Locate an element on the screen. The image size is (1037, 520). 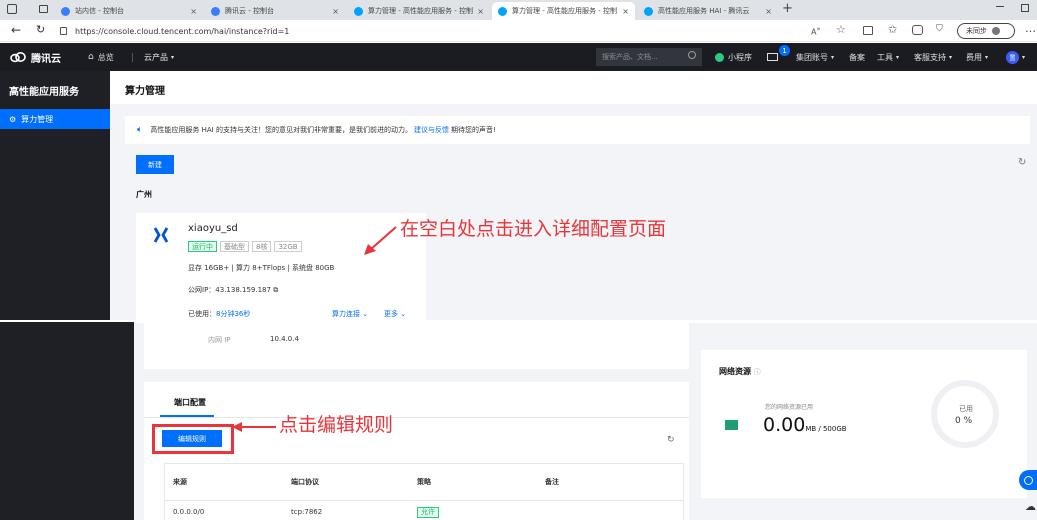
sidebar: 高性能应用服务 ⚙ 算力管理 is located at coordinates (55, 196).